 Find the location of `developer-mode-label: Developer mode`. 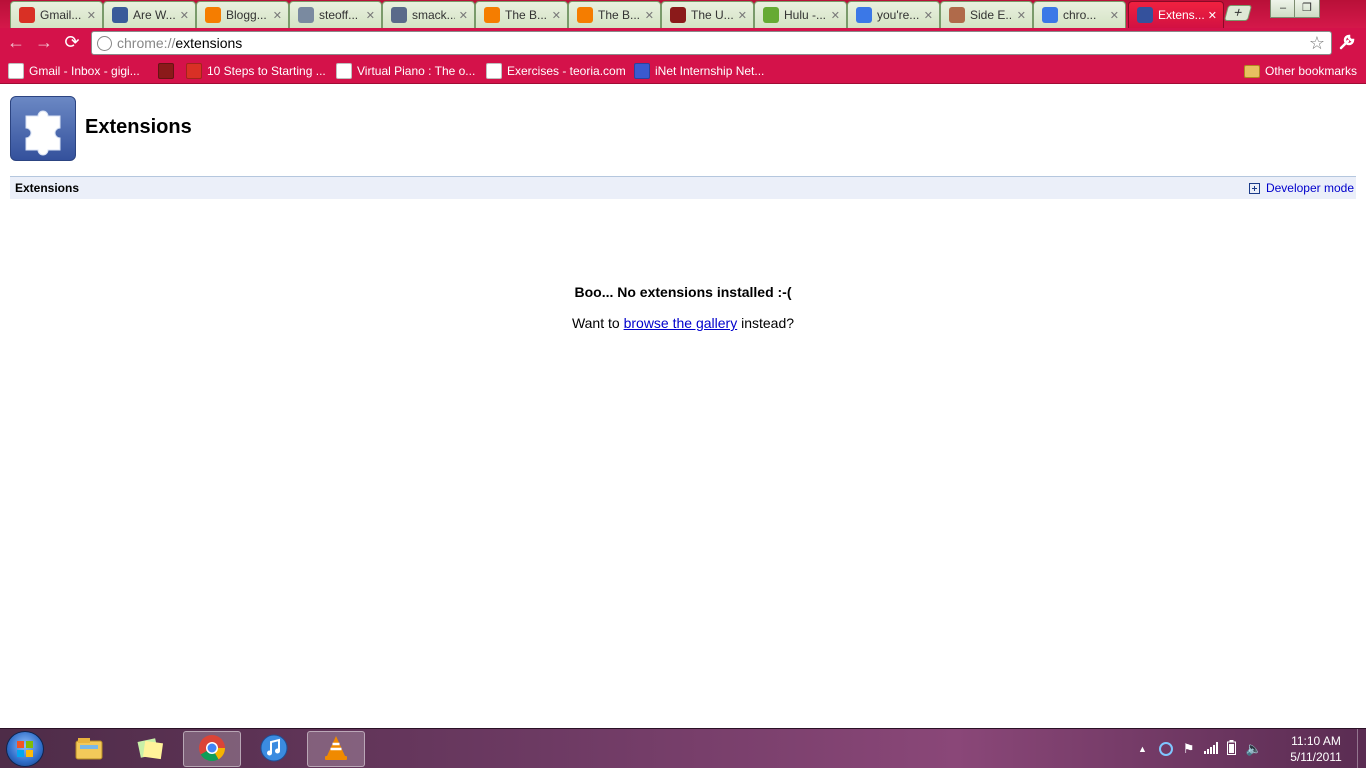

developer-mode-label: Developer mode is located at coordinates (1309, 188).